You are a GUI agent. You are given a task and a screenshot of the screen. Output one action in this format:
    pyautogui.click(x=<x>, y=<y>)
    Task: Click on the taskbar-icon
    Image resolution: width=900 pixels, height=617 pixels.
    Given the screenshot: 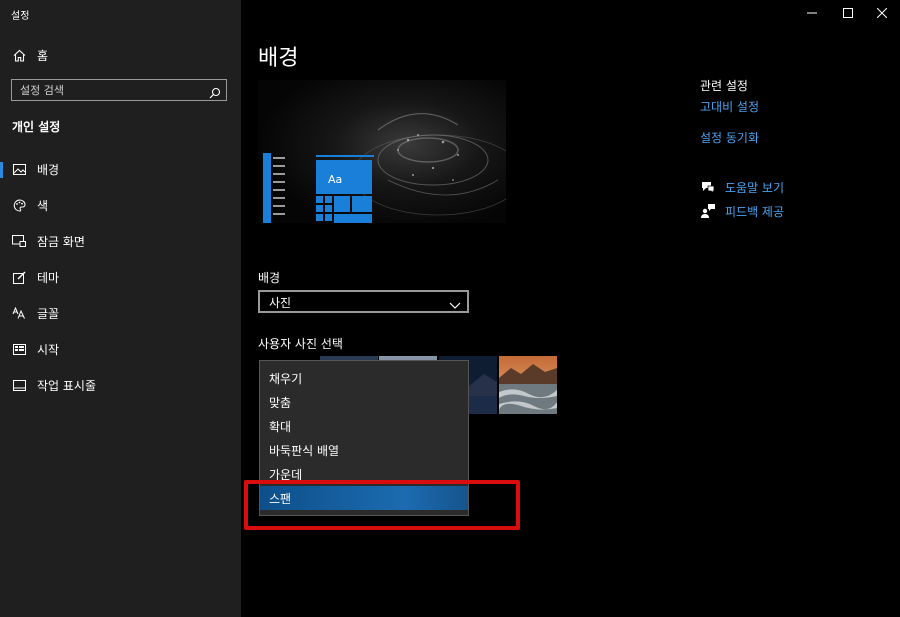 What is the action you would take?
    pyautogui.click(x=19, y=385)
    